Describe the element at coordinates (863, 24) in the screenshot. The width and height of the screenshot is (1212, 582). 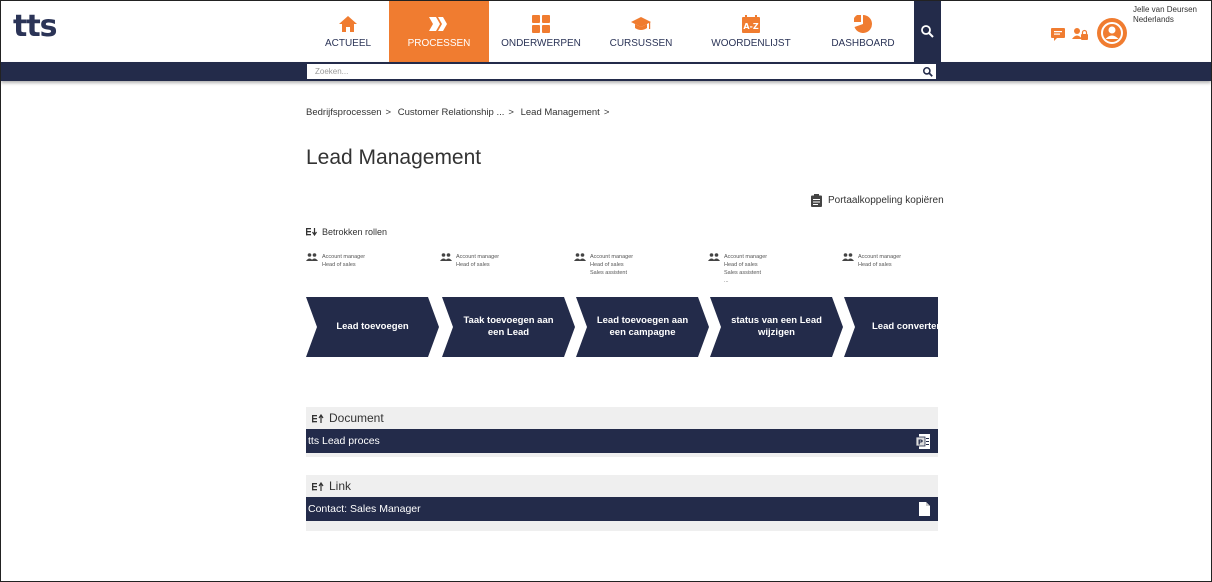
I see `pie-chart-icon` at that location.